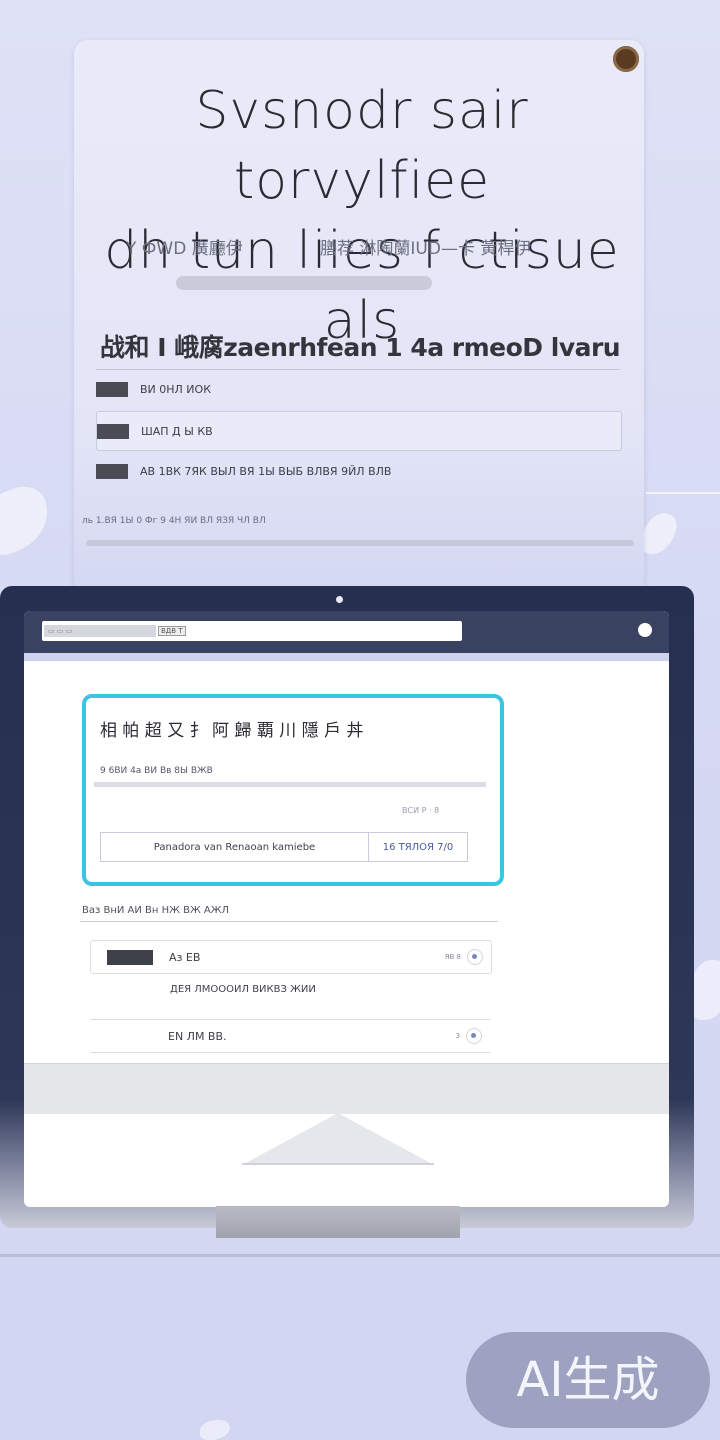  Describe the element at coordinates (683, 493) in the screenshot. I see `background-line` at that location.